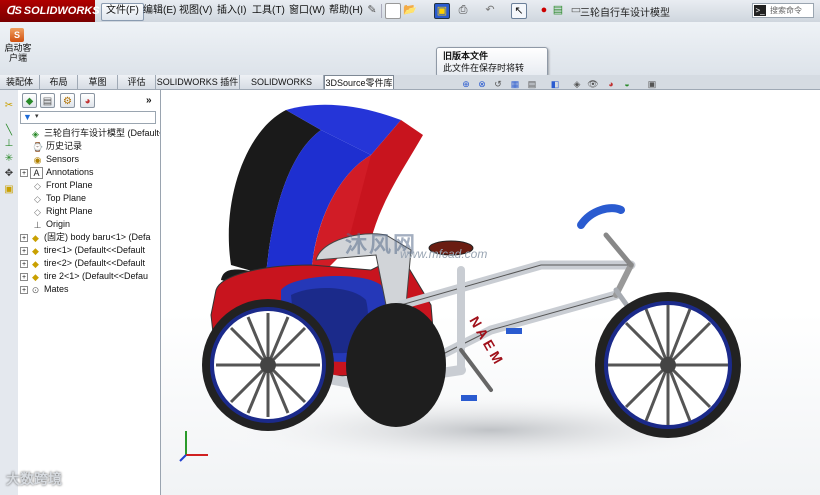 The width and height of the screenshot is (820, 495). What do you see at coordinates (69, 185) in the screenshot?
I see `tree-item-label: Front Plane` at bounding box center [69, 185].